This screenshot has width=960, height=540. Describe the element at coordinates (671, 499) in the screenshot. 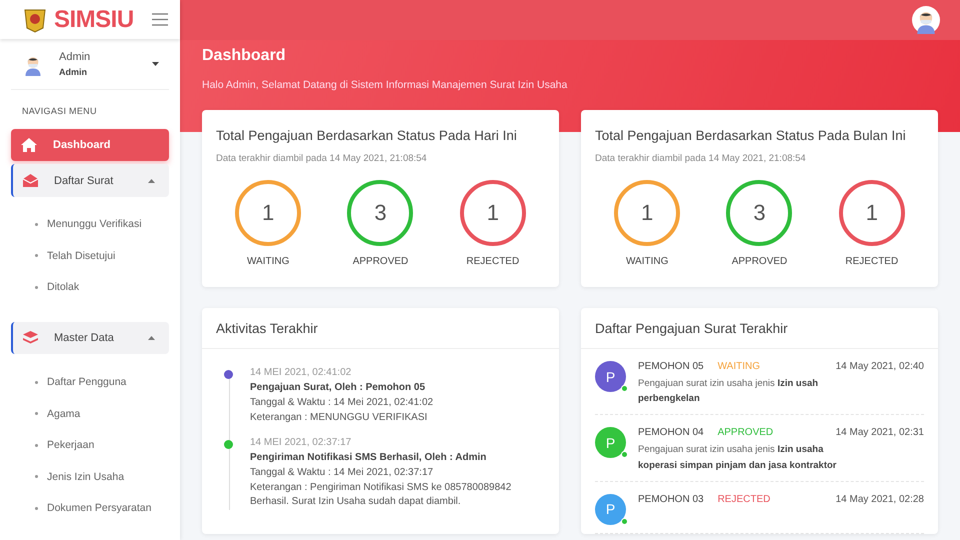

I see `applicant-name: PEMOHON 03` at that location.